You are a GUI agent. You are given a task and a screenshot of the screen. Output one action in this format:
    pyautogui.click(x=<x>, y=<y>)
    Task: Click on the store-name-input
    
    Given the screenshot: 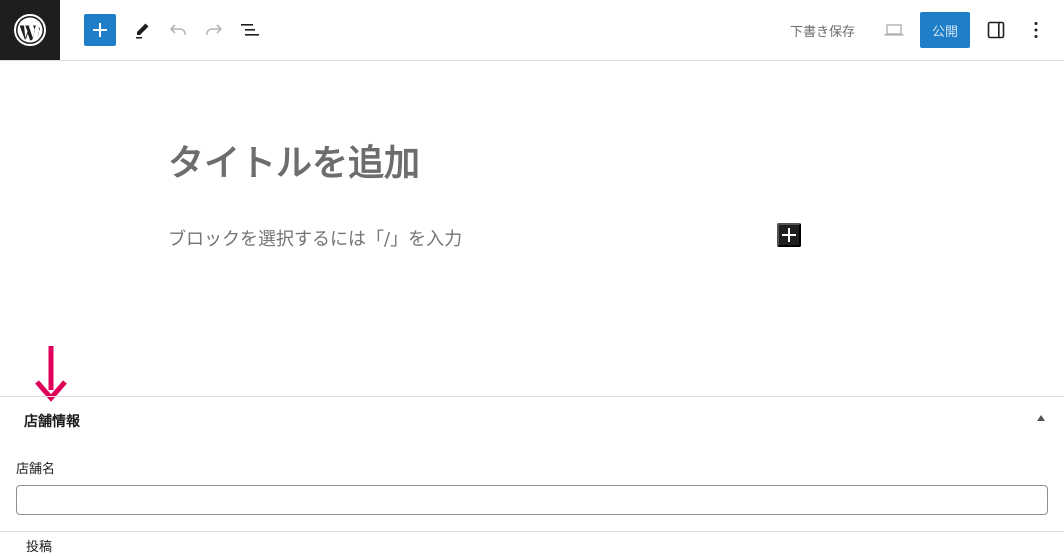 What is the action you would take?
    pyautogui.click(x=532, y=500)
    